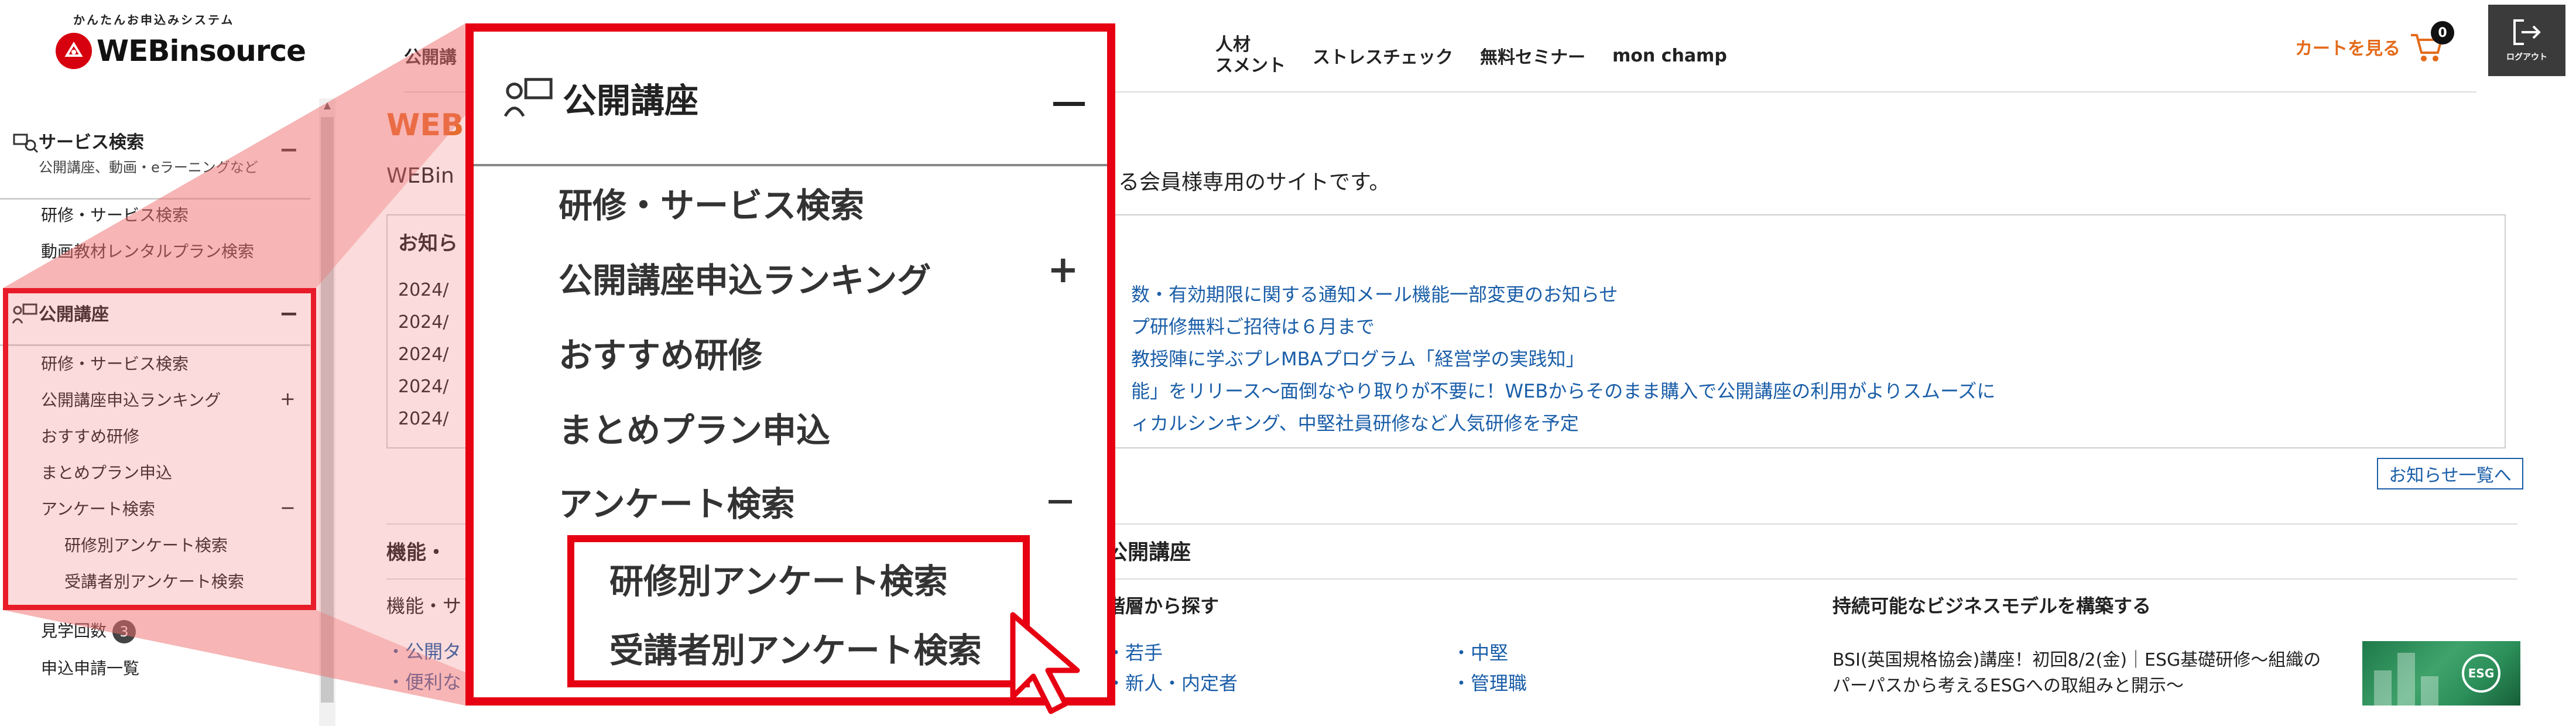 This screenshot has width=2576, height=726. What do you see at coordinates (2441, 673) in the screenshot?
I see `esg-thumbnail: ESG` at bounding box center [2441, 673].